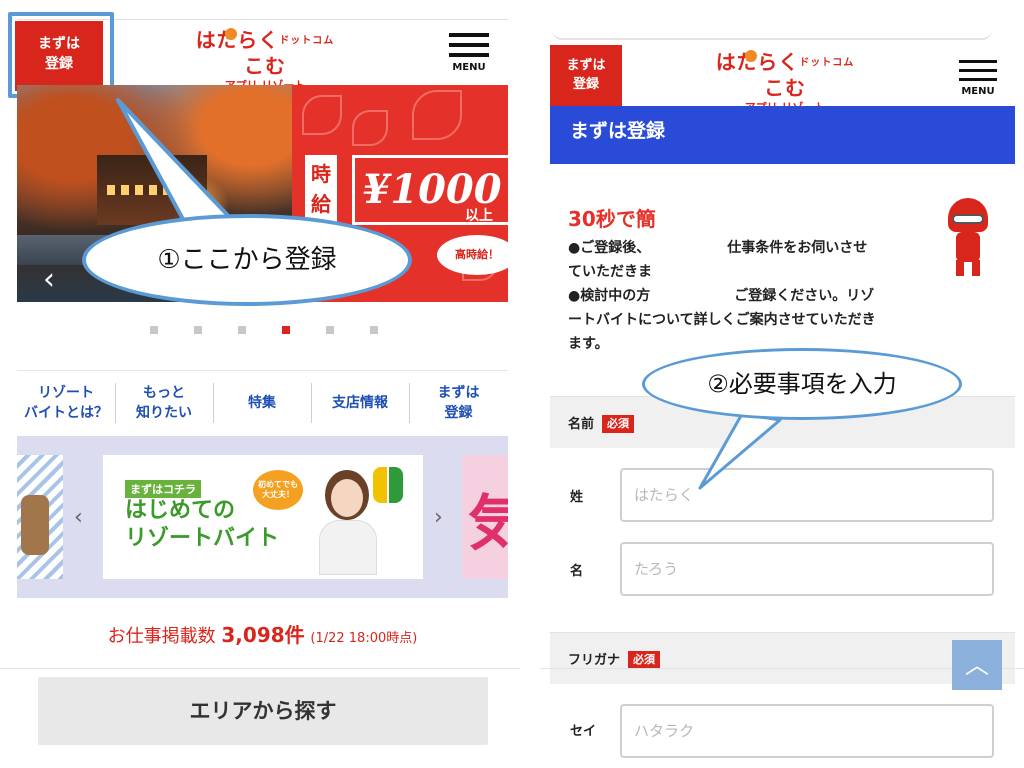  Describe the element at coordinates (263, 711) in the screenshot. I see `search-by-area-button: エリアから探す` at that location.